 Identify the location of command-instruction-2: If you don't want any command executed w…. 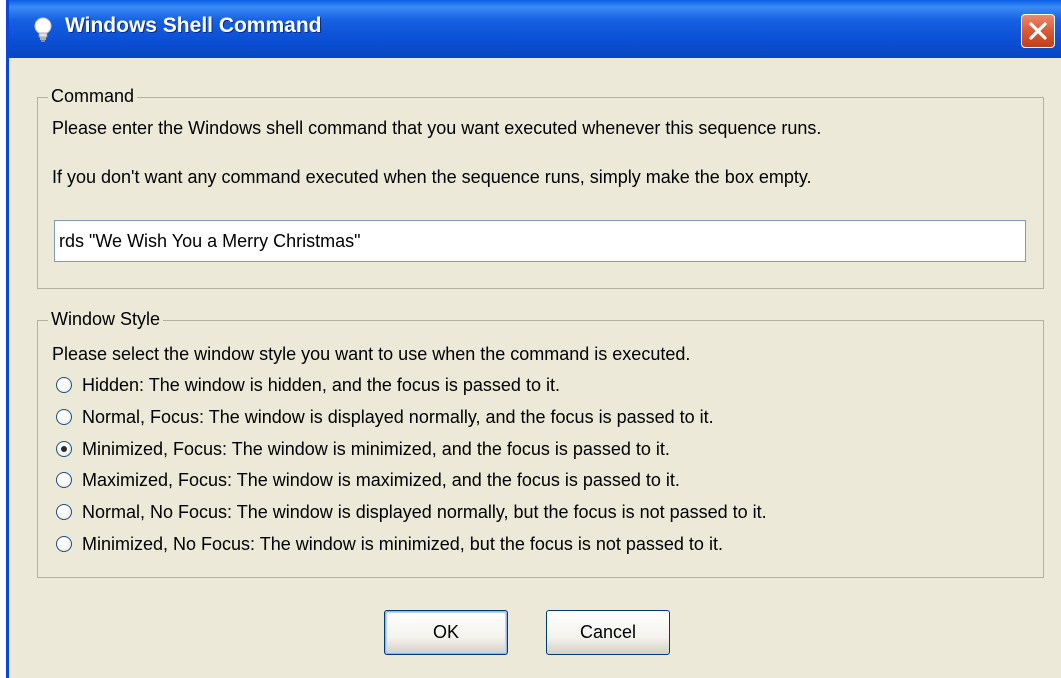
(432, 177).